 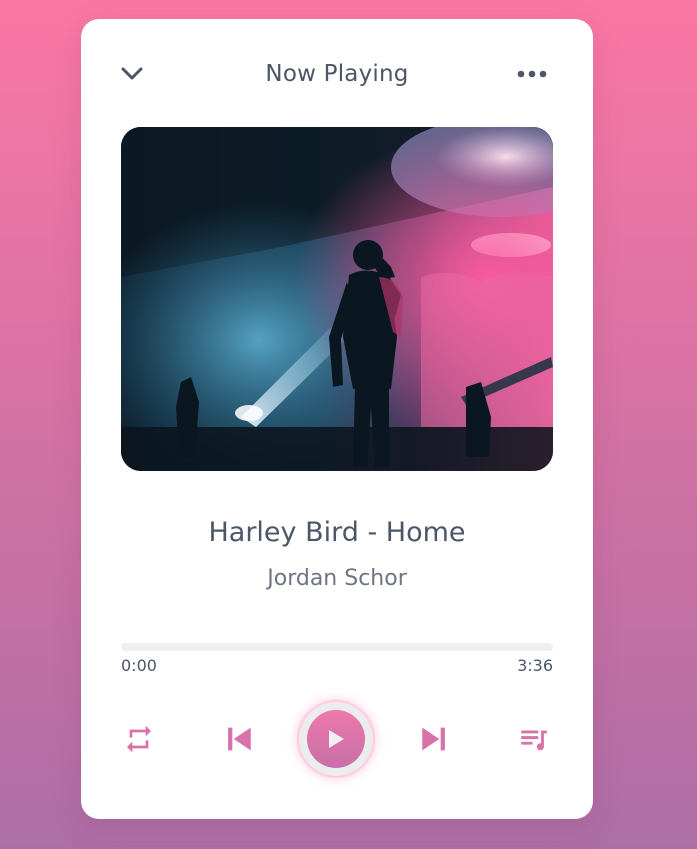 I want to click on playlist-icon, so click(x=534, y=740).